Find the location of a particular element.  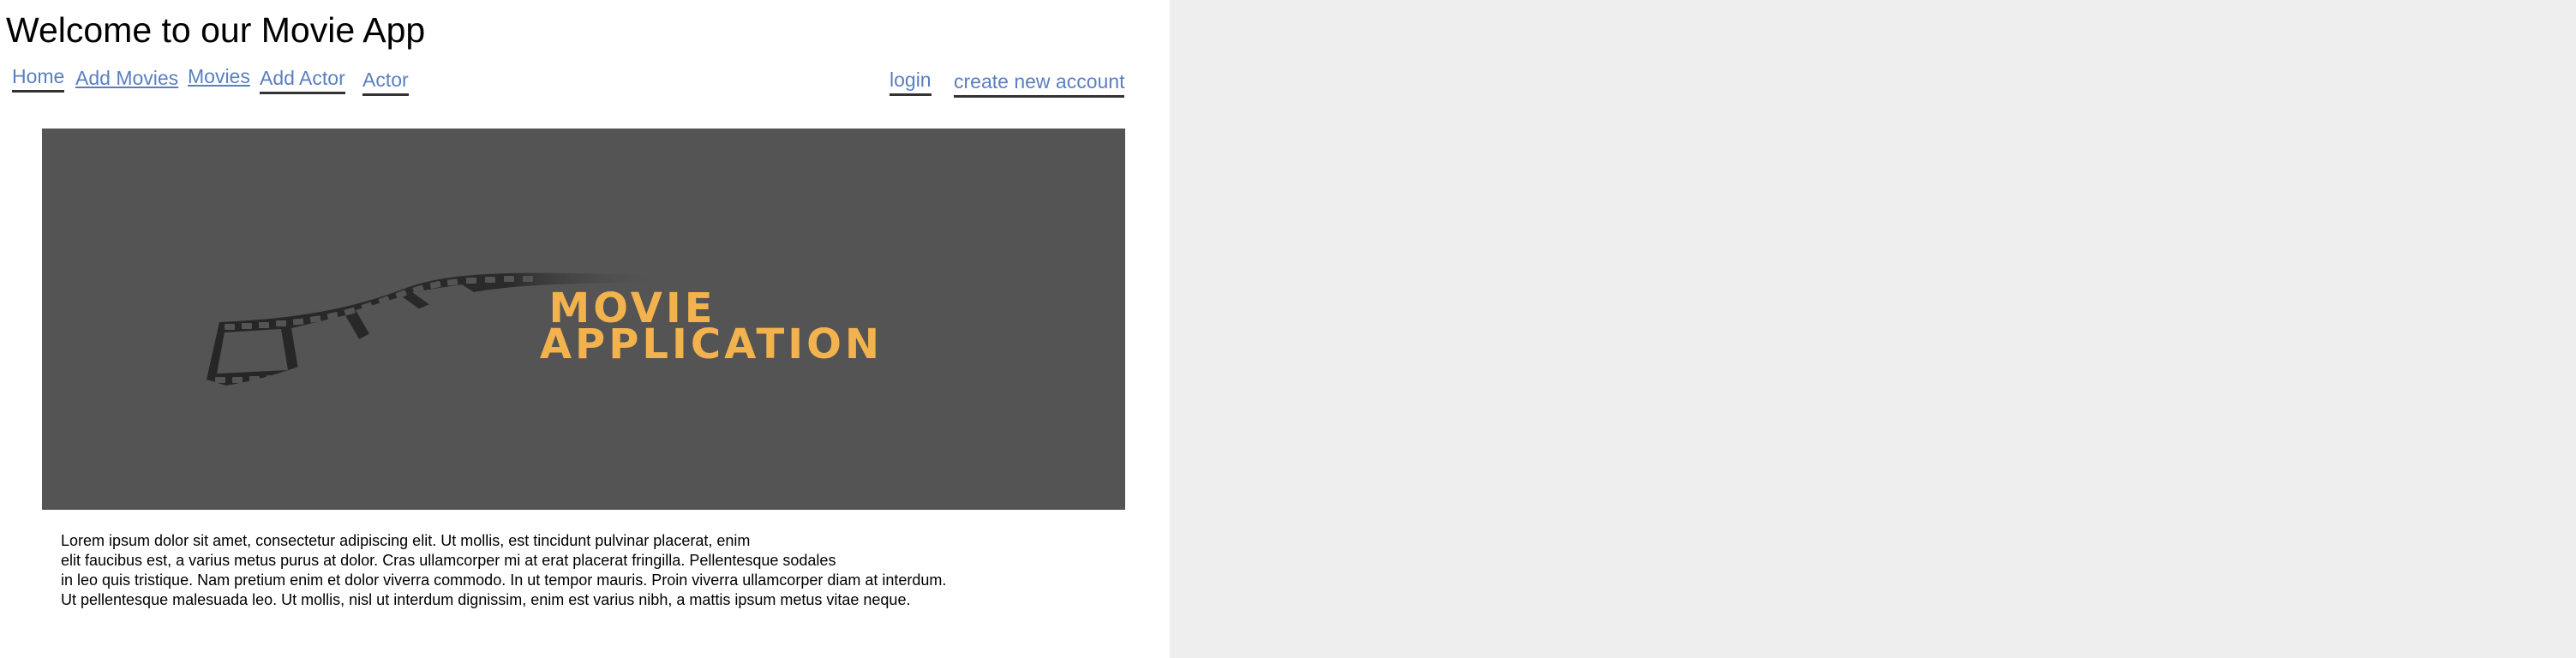

nav-link-add-actor: Add Actor is located at coordinates (302, 80).